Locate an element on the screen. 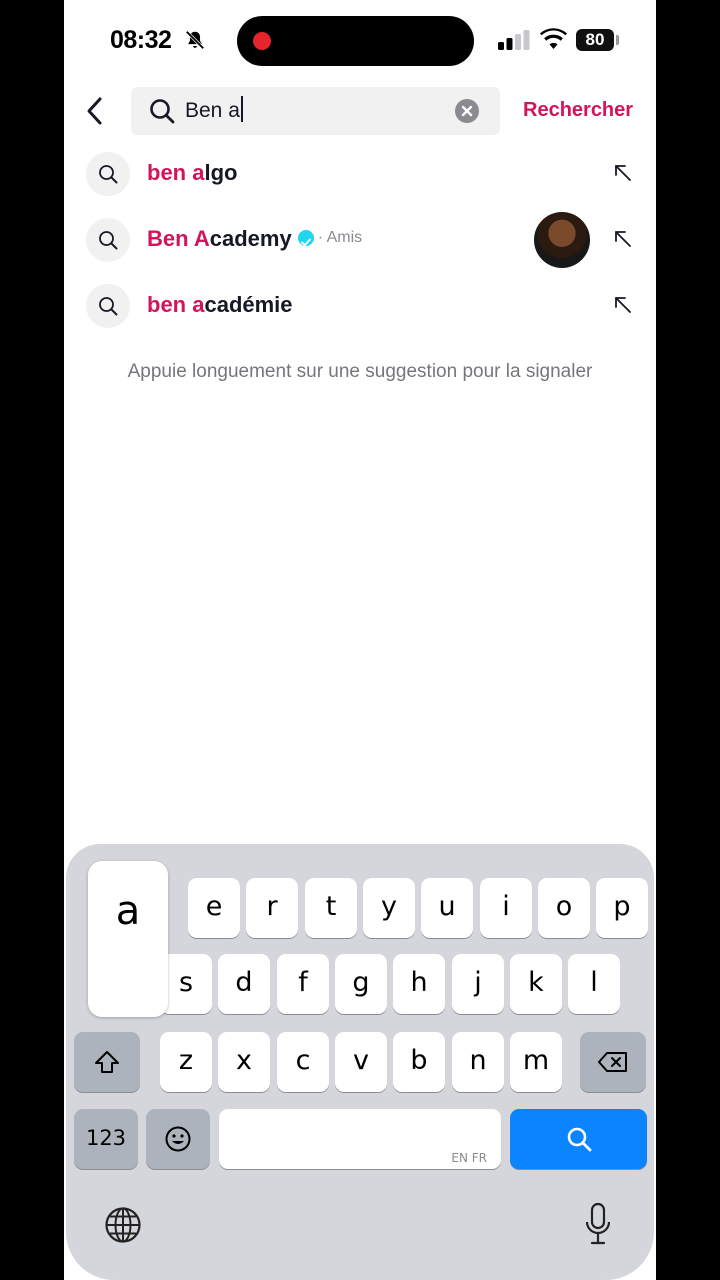  verified-badge-icon is located at coordinates (305, 238).